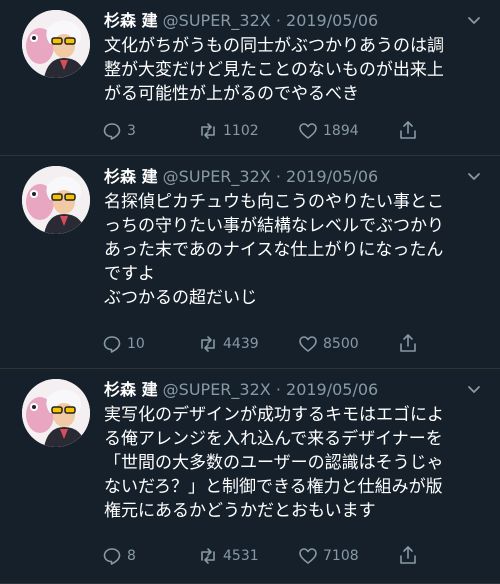 The width and height of the screenshot is (500, 584). What do you see at coordinates (241, 344) in the screenshot?
I see `retweet-count: 4439` at bounding box center [241, 344].